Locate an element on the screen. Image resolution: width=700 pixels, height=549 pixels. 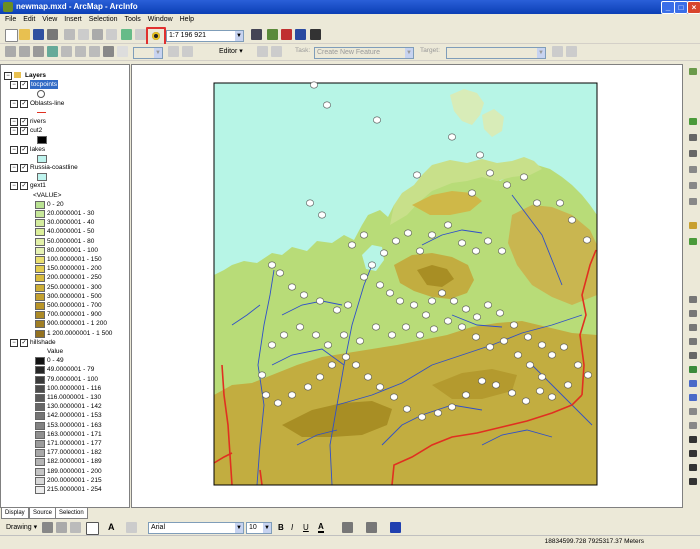
map-scale-dropdown: 1:7 196 921 ▼ is located at coordinates (205, 36).